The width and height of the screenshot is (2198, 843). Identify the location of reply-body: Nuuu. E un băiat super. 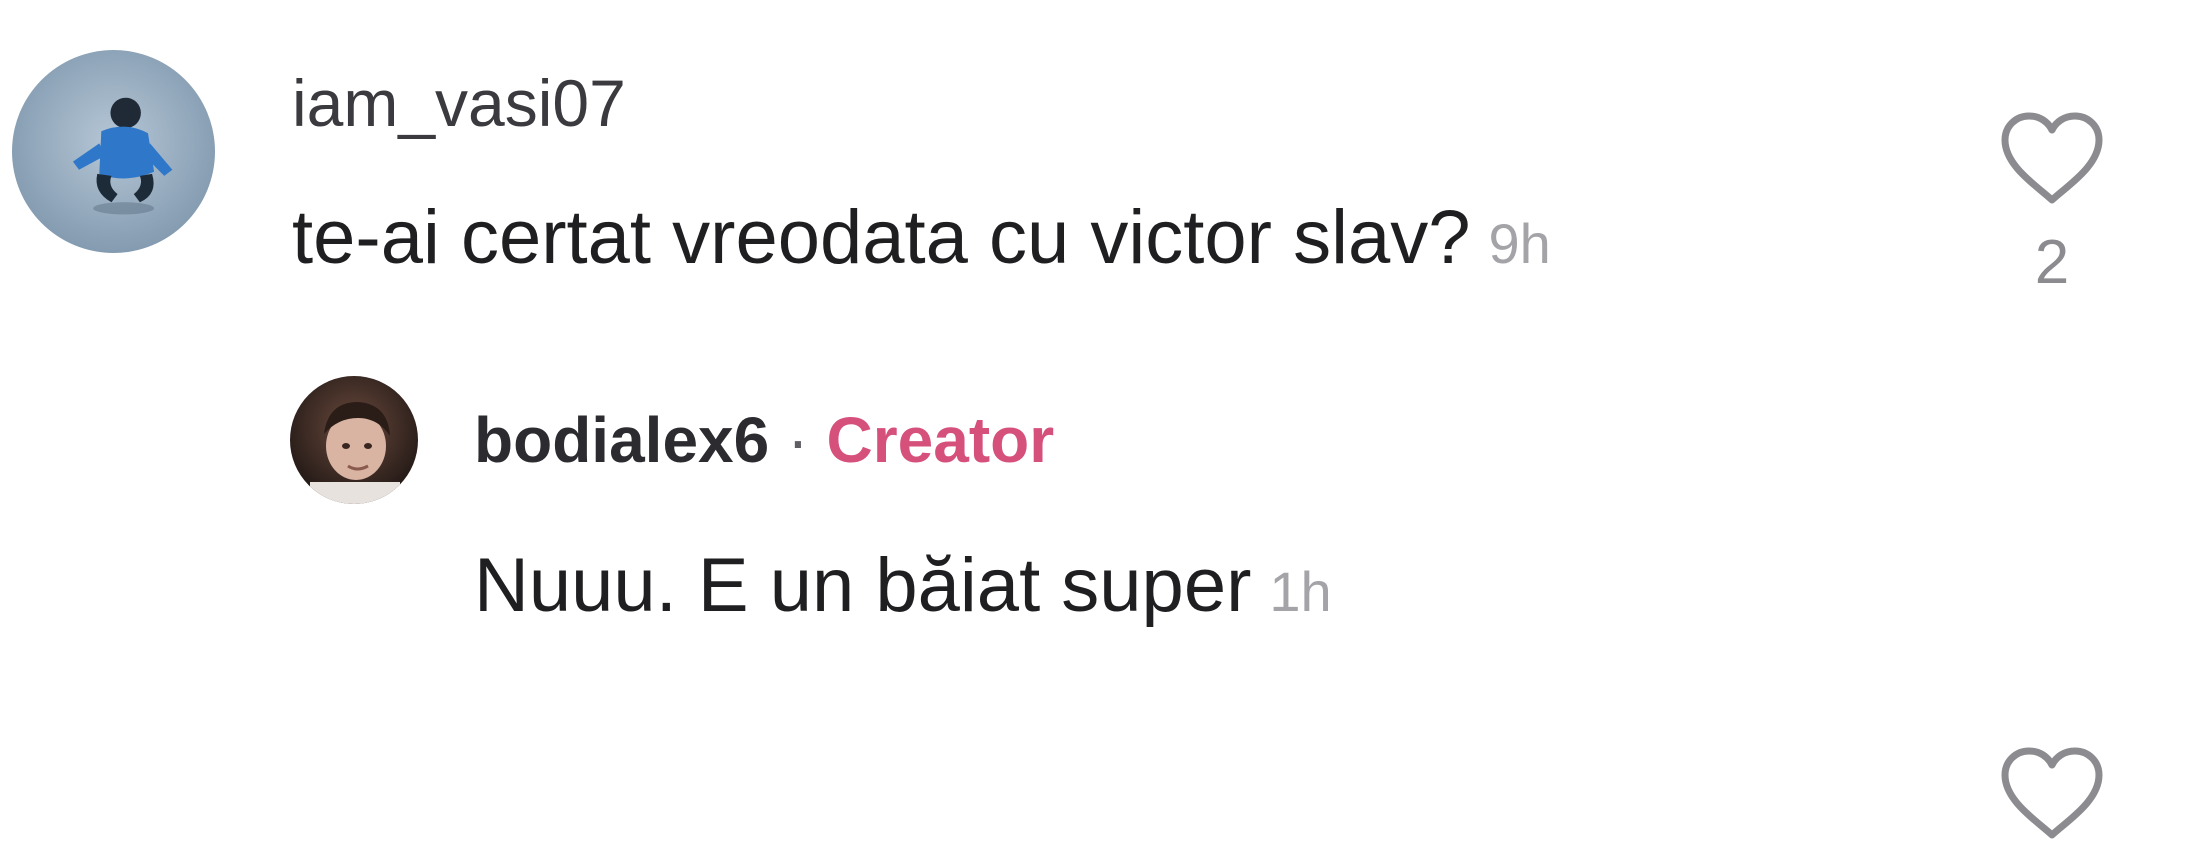
(863, 585).